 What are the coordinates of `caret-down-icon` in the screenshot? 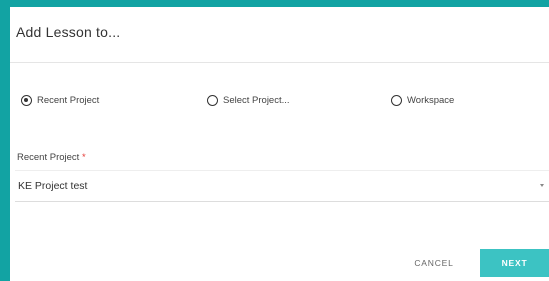 It's located at (542, 185).